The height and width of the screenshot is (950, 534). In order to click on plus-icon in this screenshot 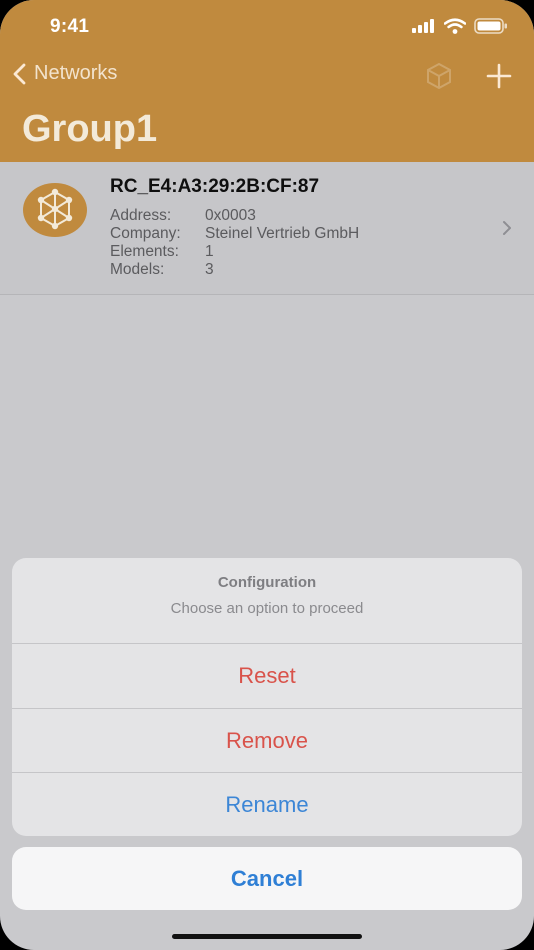, I will do `click(499, 76)`.